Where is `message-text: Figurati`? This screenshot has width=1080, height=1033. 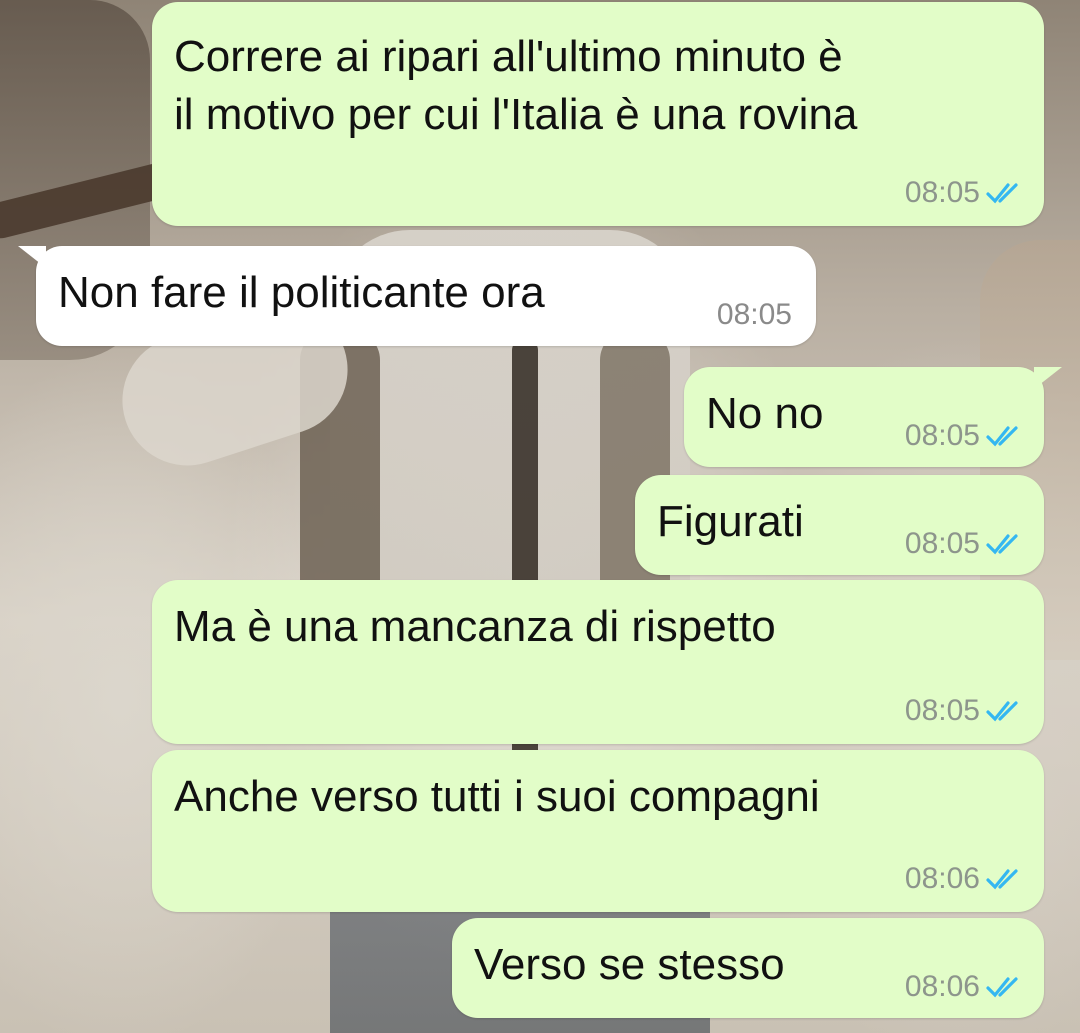 message-text: Figurati is located at coordinates (730, 522).